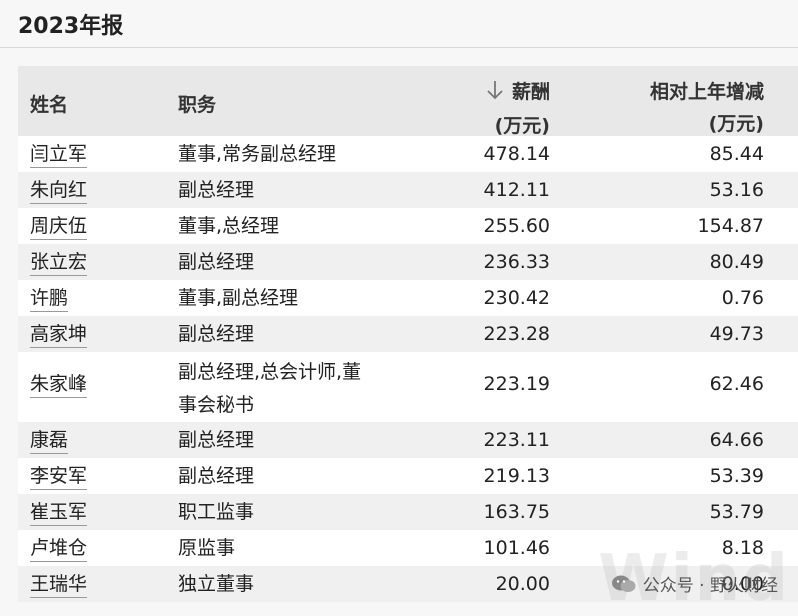 The height and width of the screenshot is (616, 798). What do you see at coordinates (530, 92) in the screenshot?
I see `header-salary-label: 薪酬` at bounding box center [530, 92].